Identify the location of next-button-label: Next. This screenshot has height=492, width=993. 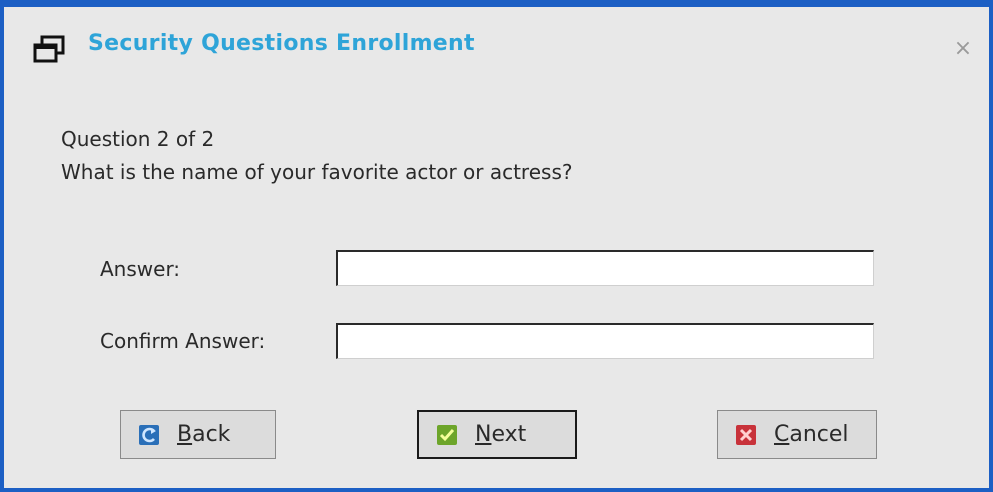
(501, 434).